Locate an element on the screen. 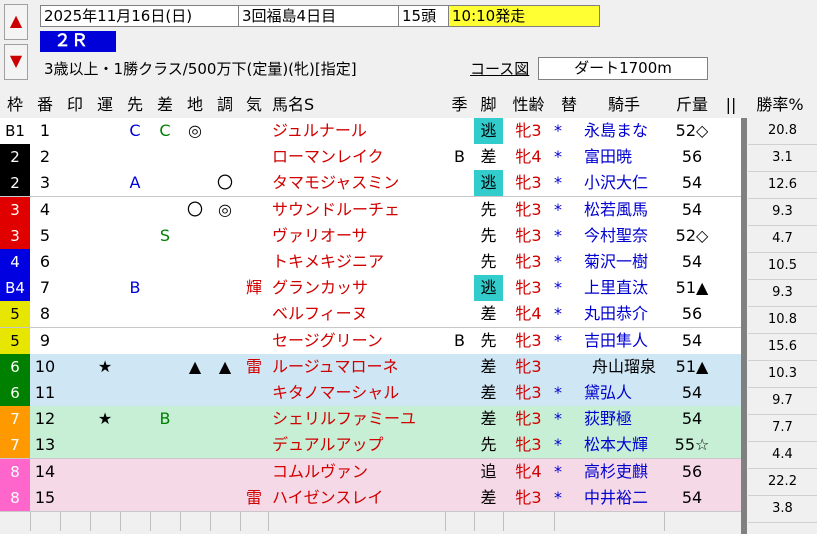 This screenshot has height=534, width=817. col-style: 脚 is located at coordinates (488, 104).